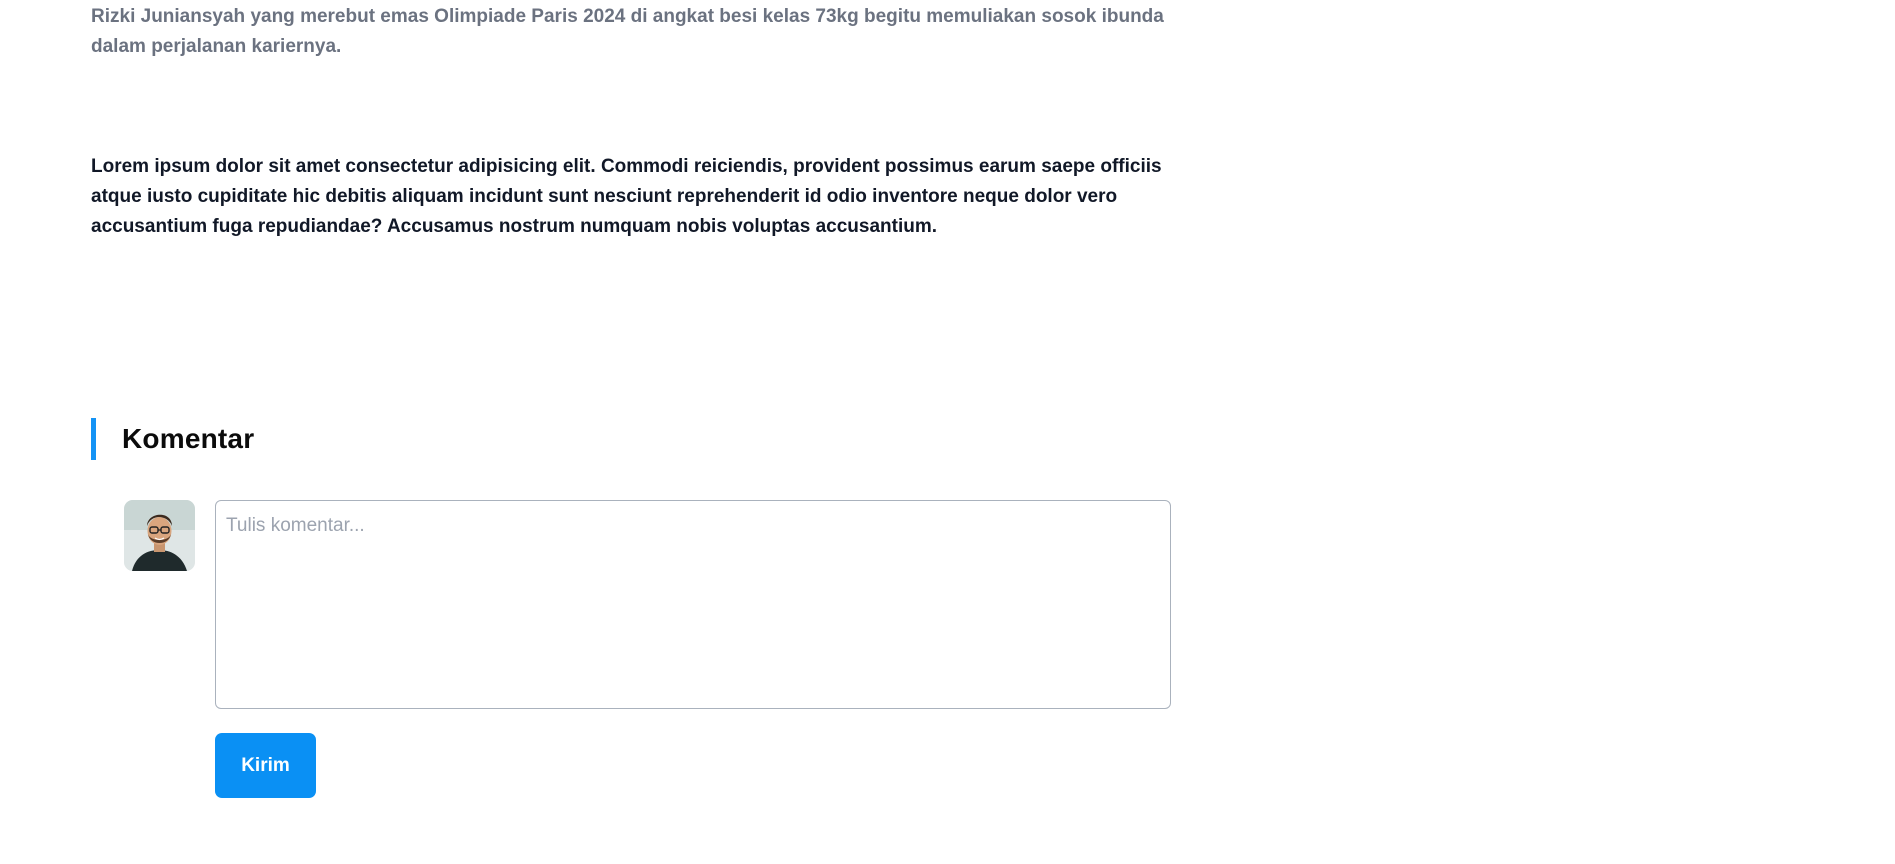 This screenshot has height=864, width=1895. Describe the element at coordinates (693, 604) in the screenshot. I see `comment-input` at that location.